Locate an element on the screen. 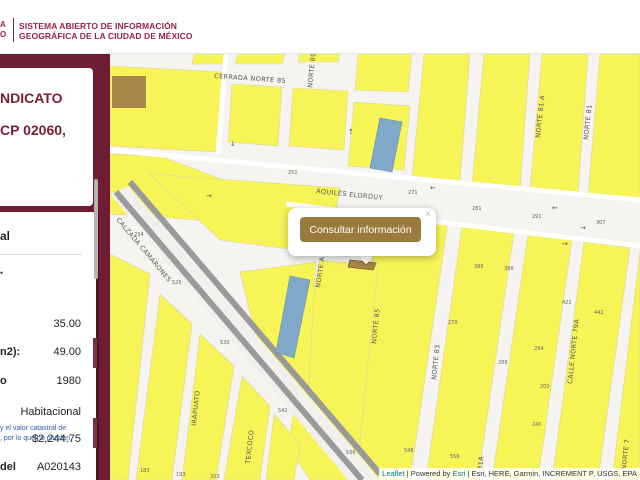  street-number: 422 is located at coordinates (567, 303).